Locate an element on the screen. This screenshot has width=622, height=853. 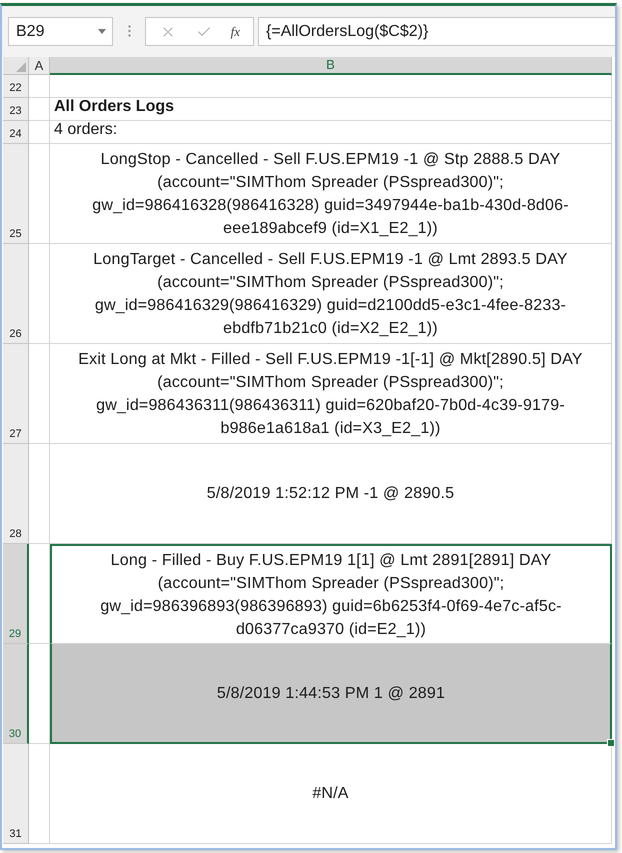
fill-handle-icon is located at coordinates (611, 743).